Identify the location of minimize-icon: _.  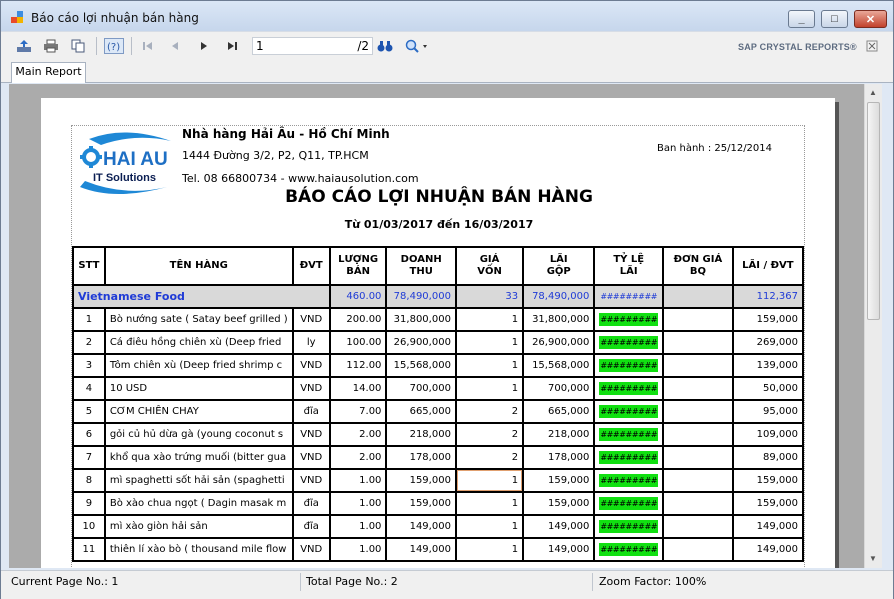
(801, 19).